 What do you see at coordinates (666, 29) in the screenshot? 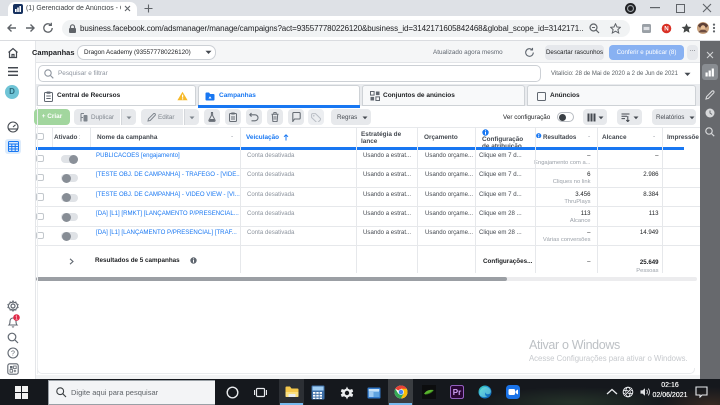
I see `svg-text: N` at bounding box center [666, 29].